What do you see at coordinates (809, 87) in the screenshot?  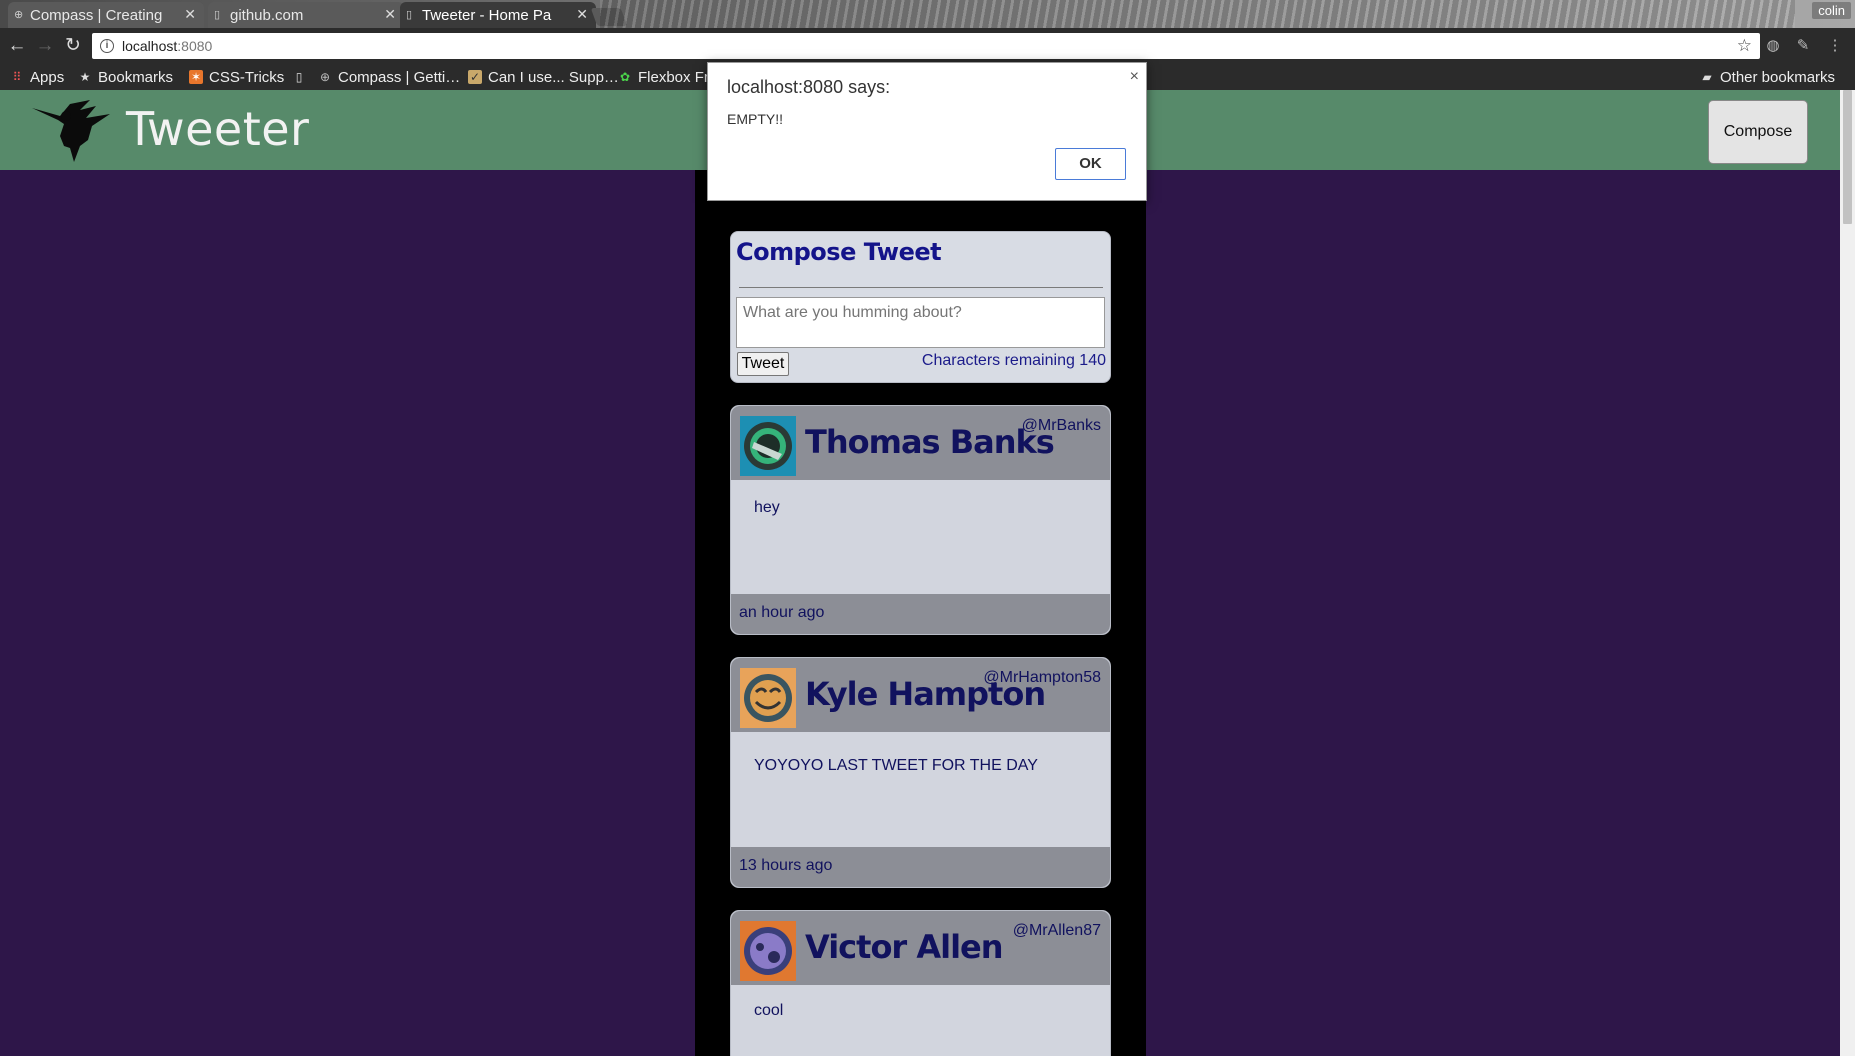 I see `alert-title: localhost:8080 says:` at bounding box center [809, 87].